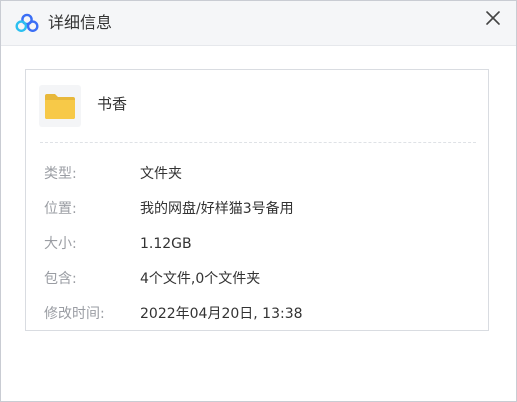 The width and height of the screenshot is (517, 402). What do you see at coordinates (257, 181) in the screenshot?
I see `detail-row-type: 类型: 文件夹` at bounding box center [257, 181].